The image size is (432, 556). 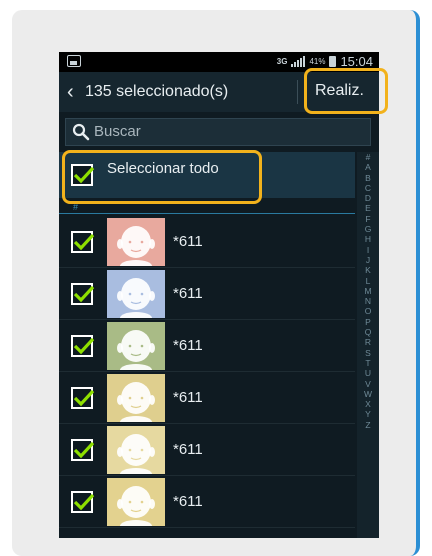 What do you see at coordinates (368, 208) in the screenshot?
I see `index-letter: E` at bounding box center [368, 208].